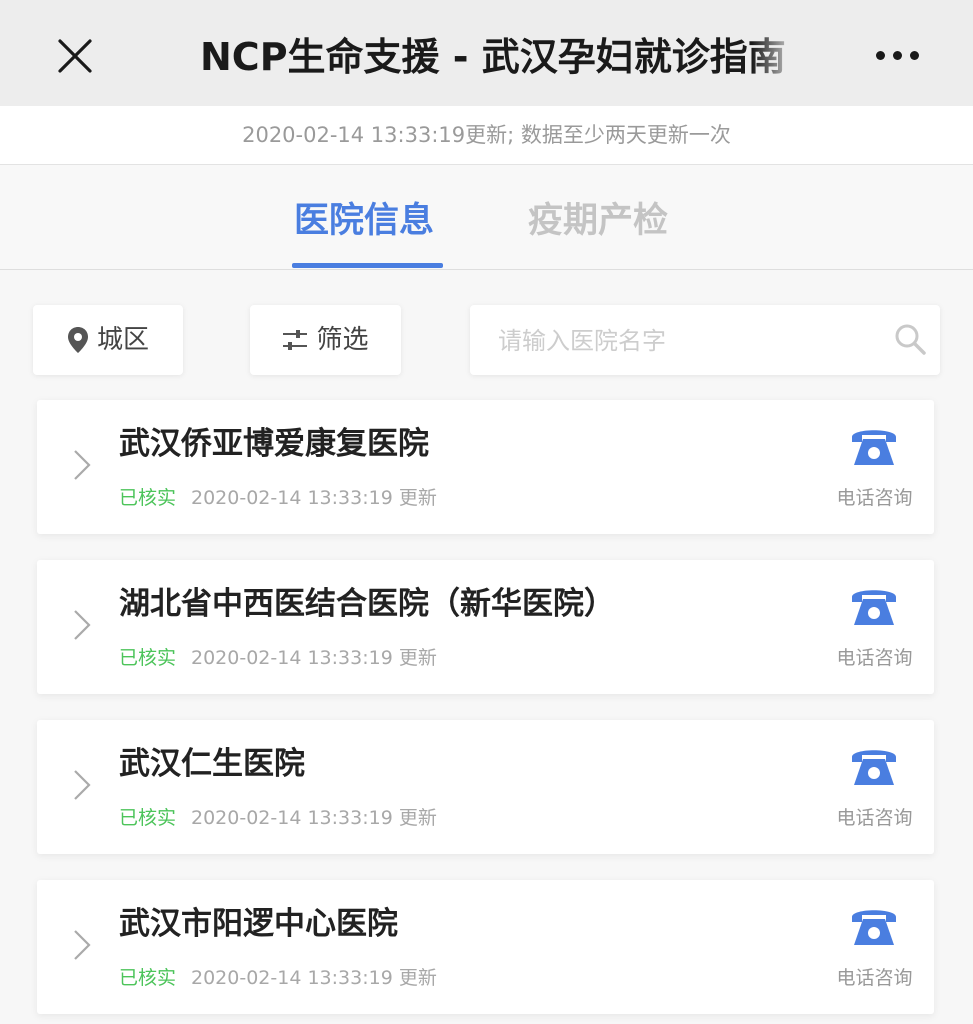 The height and width of the screenshot is (1024, 973). What do you see at coordinates (212, 764) in the screenshot?
I see `hospital-name: 武汉仁生医院` at bounding box center [212, 764].